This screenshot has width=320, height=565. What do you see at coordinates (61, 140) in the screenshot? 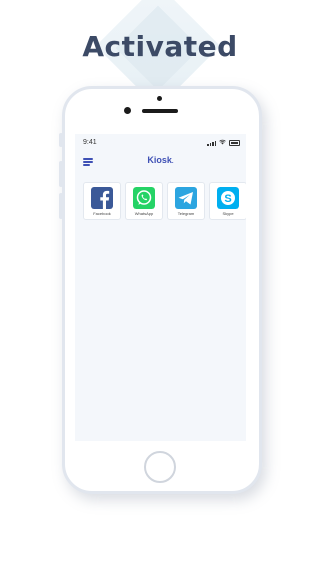
I see `mute-switch` at bounding box center [61, 140].